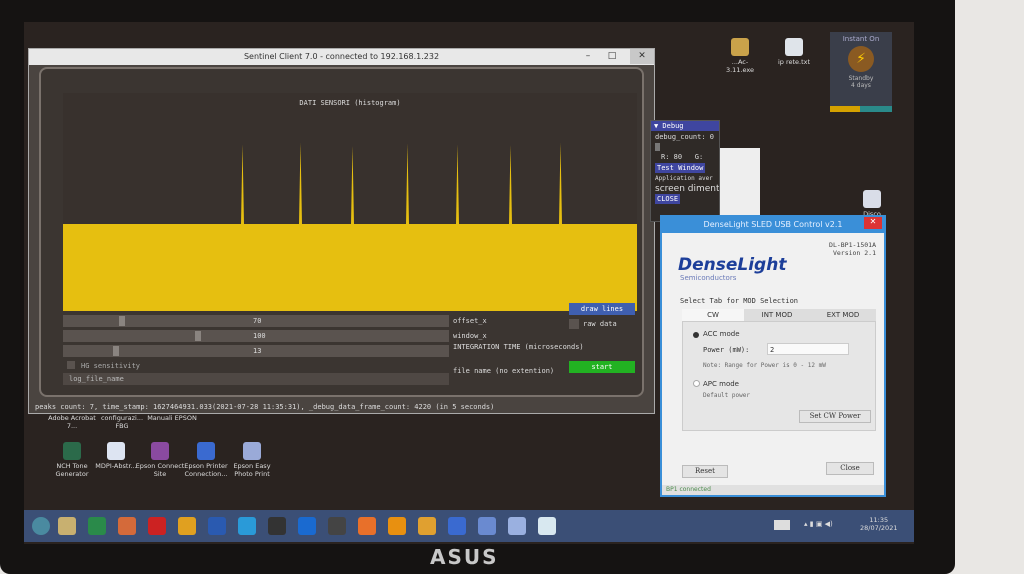  I want to click on close-button: ✕, so click(642, 56).